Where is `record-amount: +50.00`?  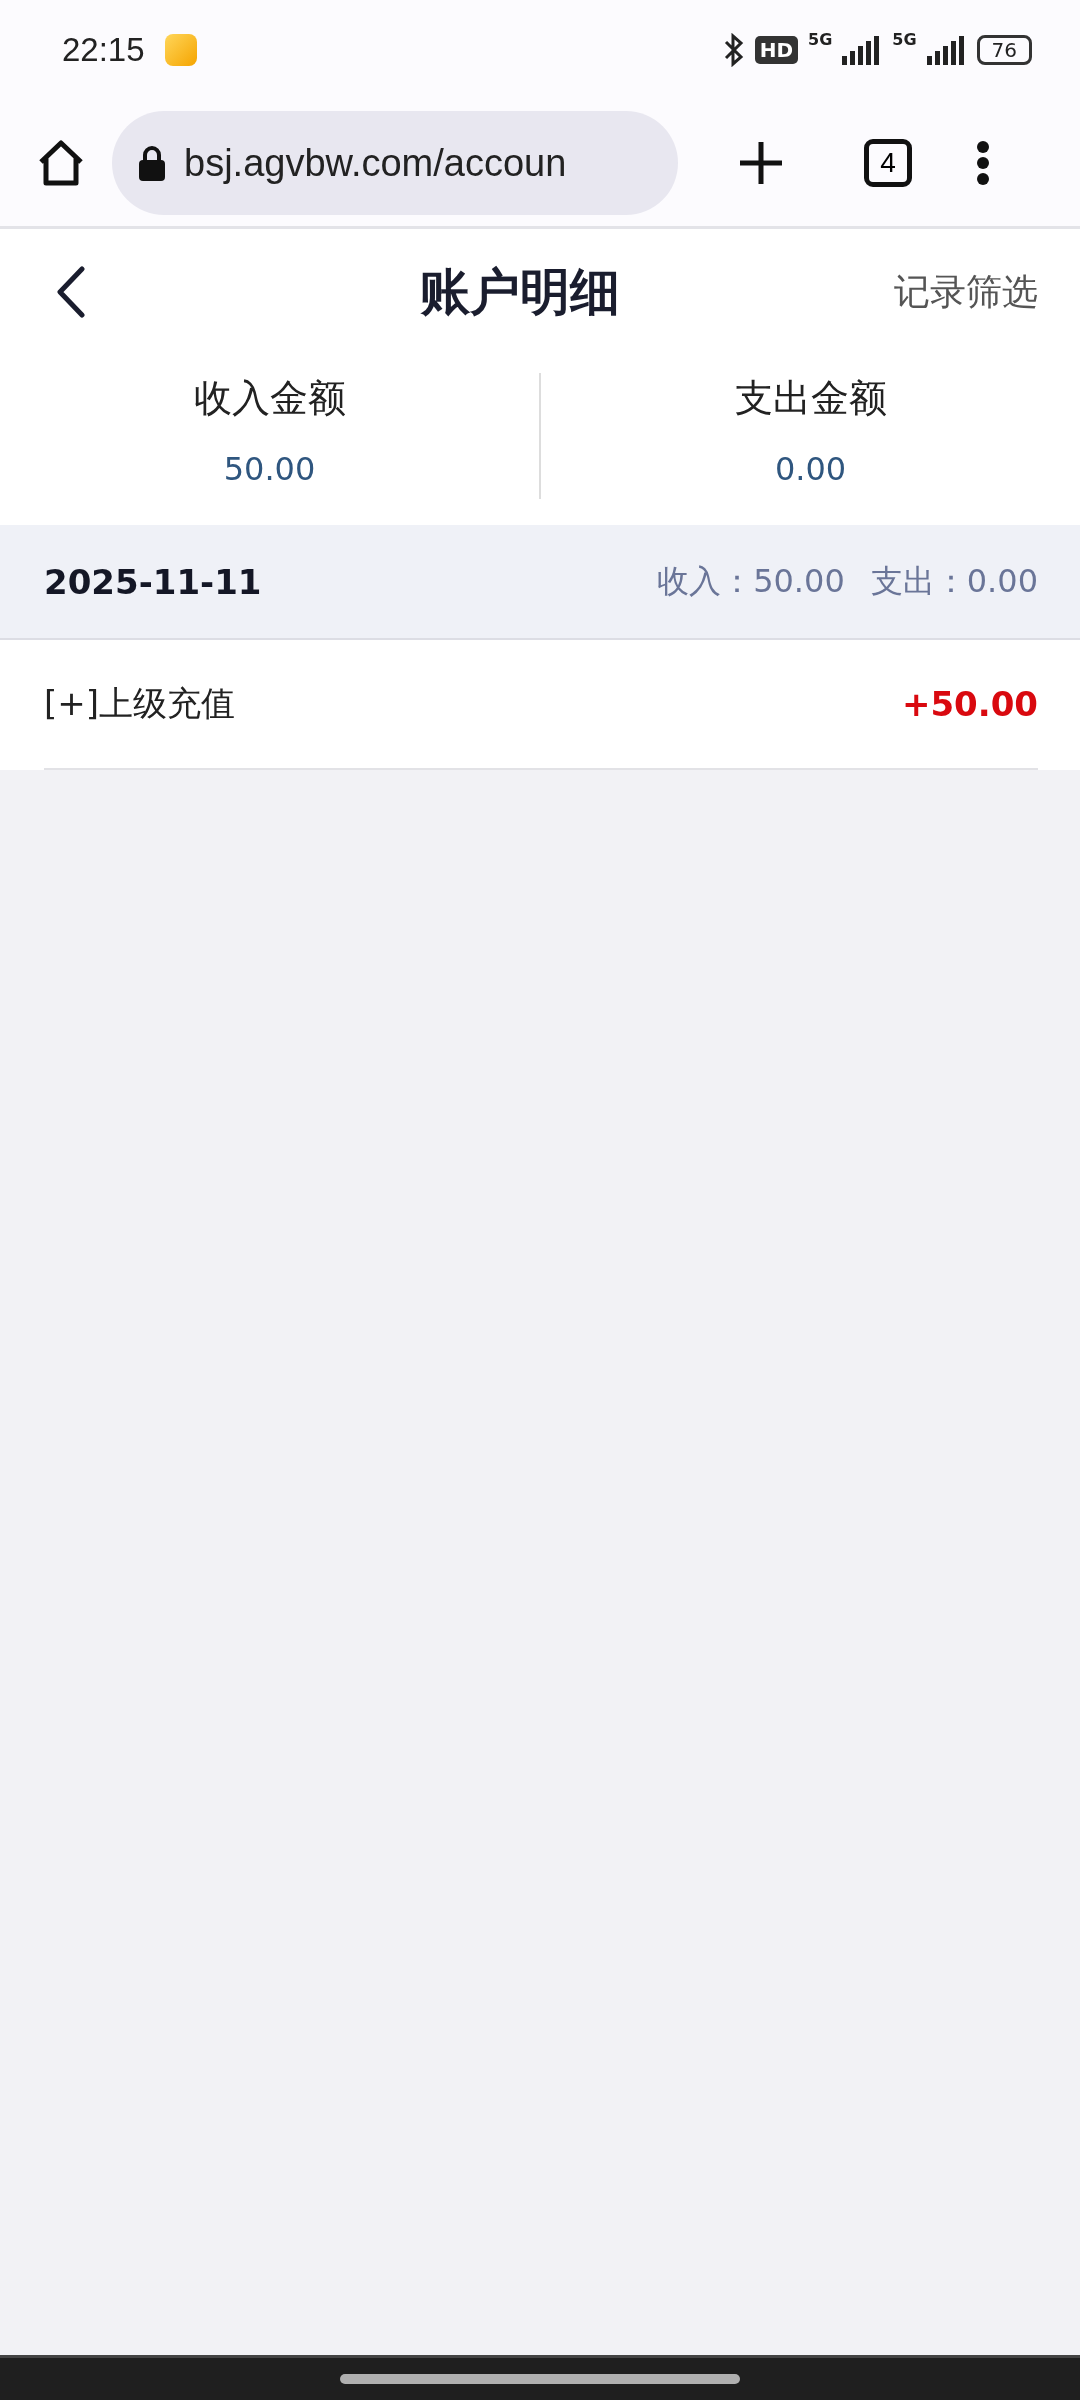 record-amount: +50.00 is located at coordinates (969, 704).